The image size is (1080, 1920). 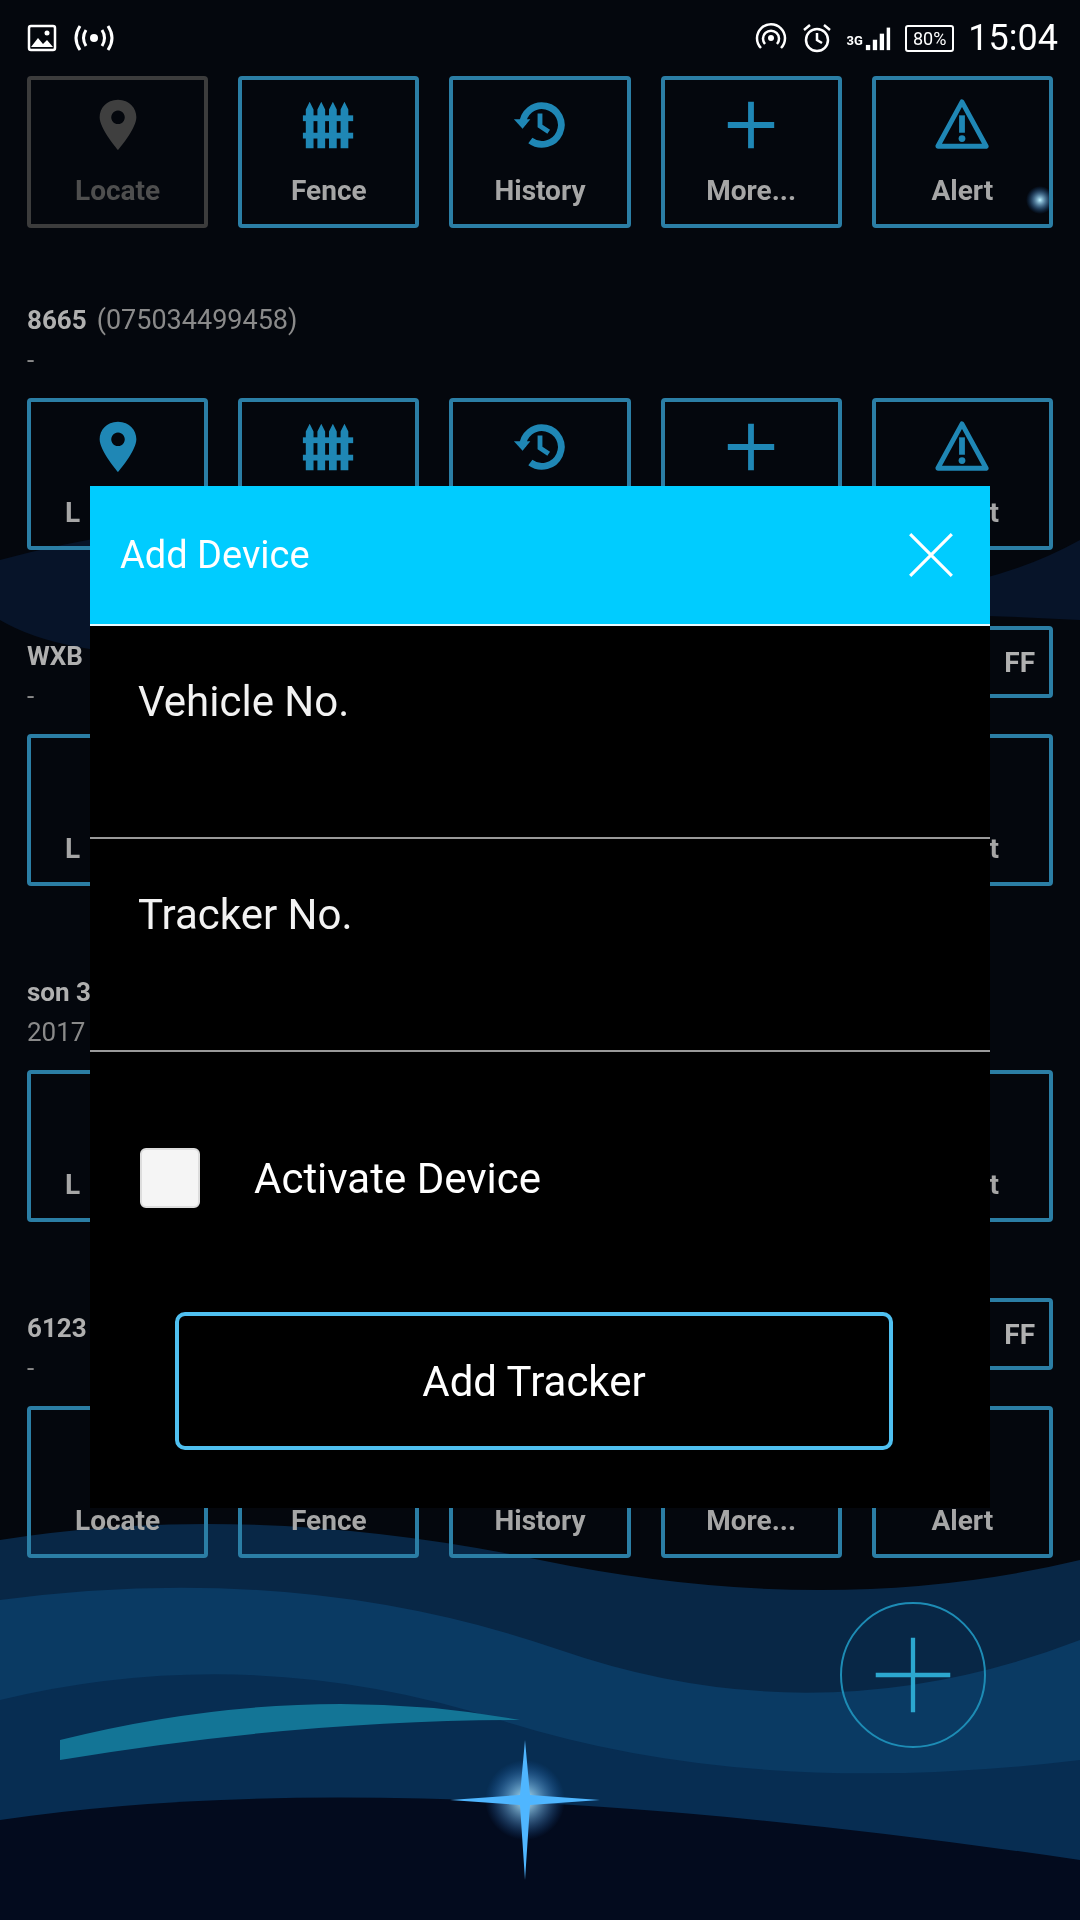 What do you see at coordinates (854, 40) in the screenshot?
I see `network-type: 3G` at bounding box center [854, 40].